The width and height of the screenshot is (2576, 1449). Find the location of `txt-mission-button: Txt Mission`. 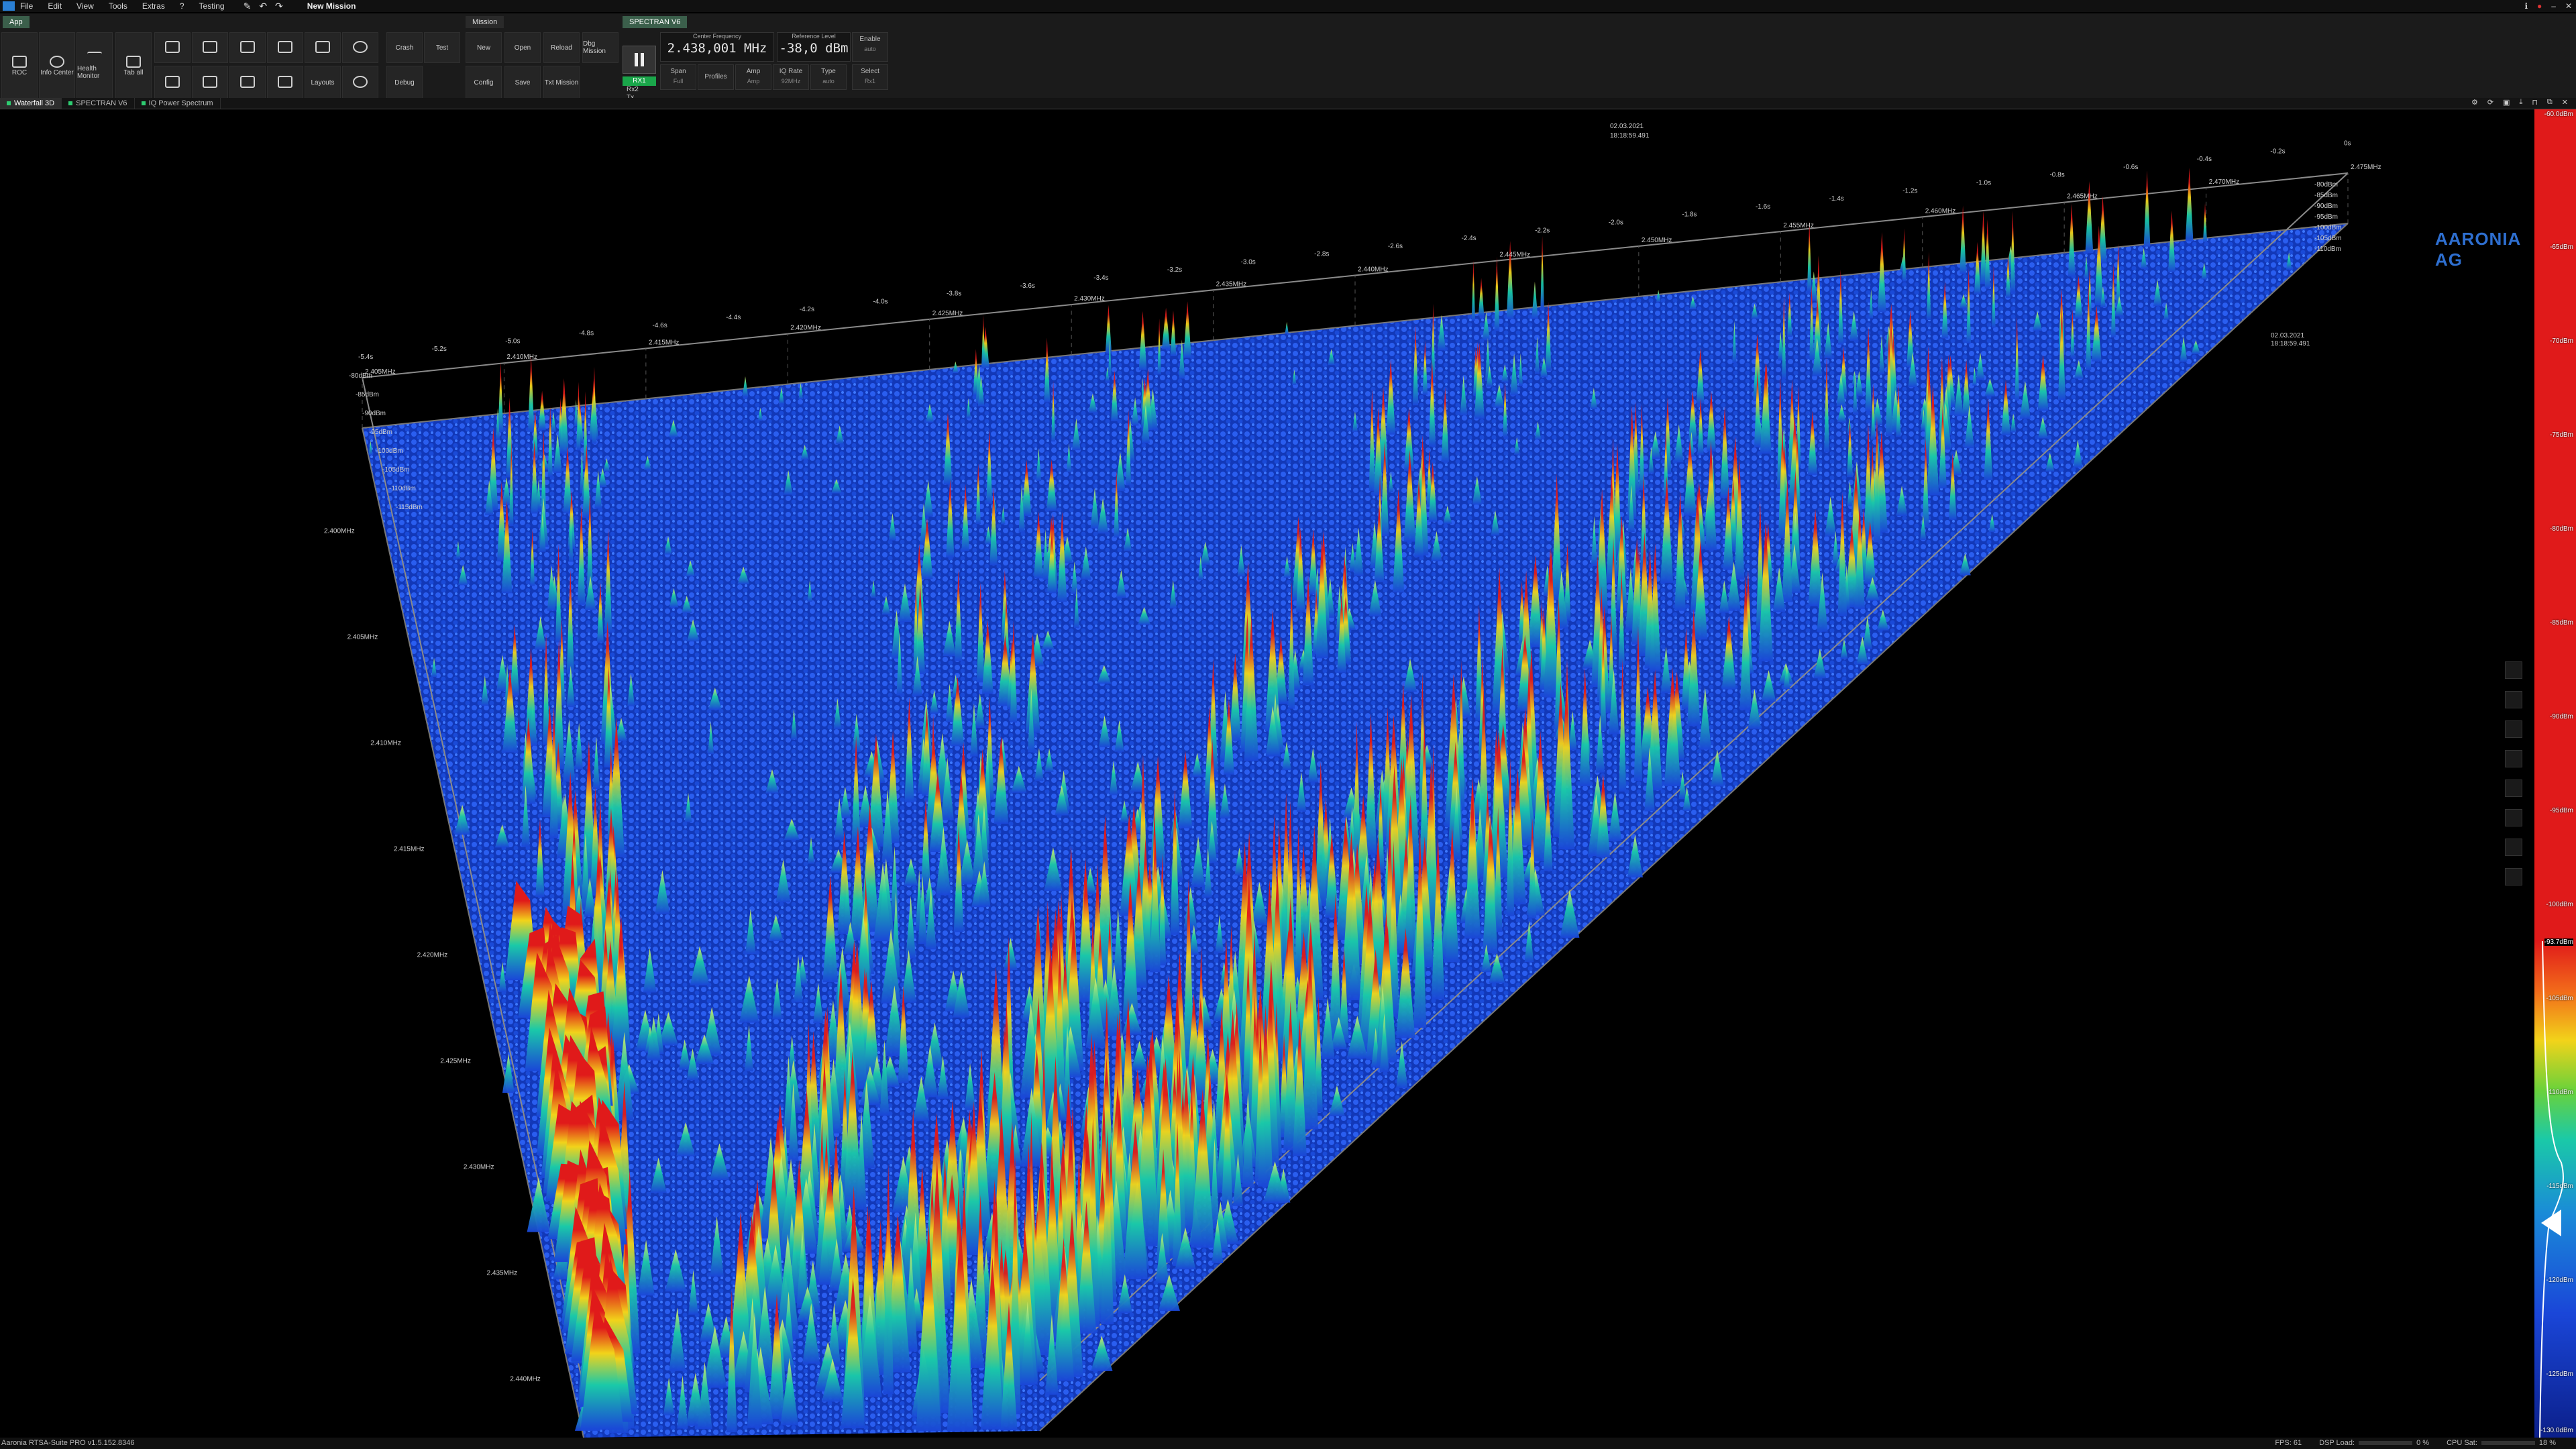

txt-mission-button: Txt Mission is located at coordinates (561, 82).